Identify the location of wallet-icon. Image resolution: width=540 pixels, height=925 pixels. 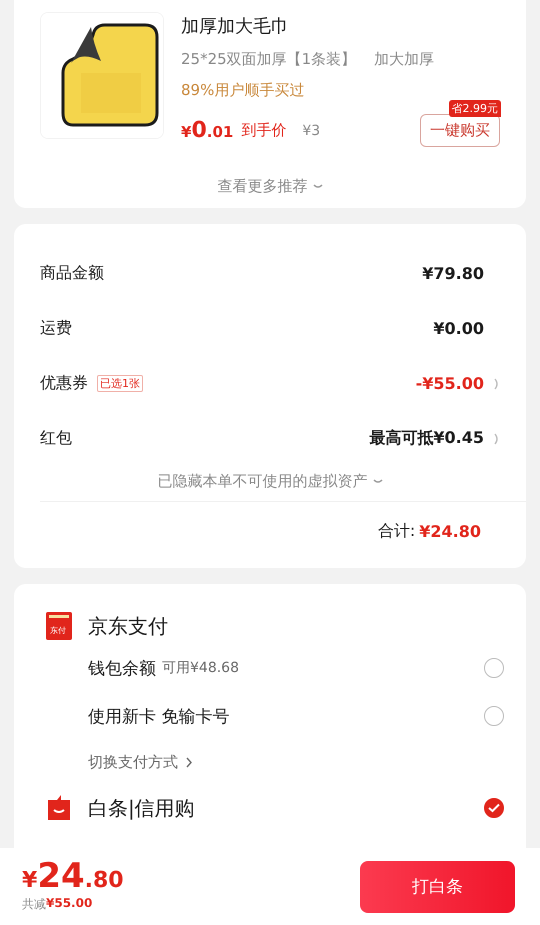
(59, 626).